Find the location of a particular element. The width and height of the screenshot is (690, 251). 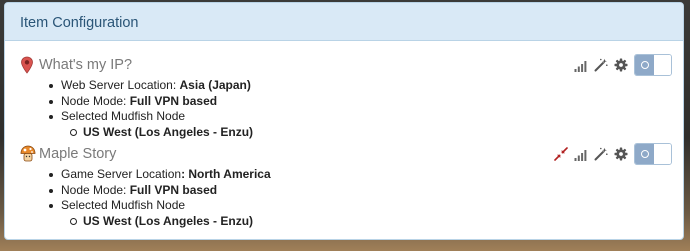

property-game-server-location: Game Server Location: North America is located at coordinates (363, 174).